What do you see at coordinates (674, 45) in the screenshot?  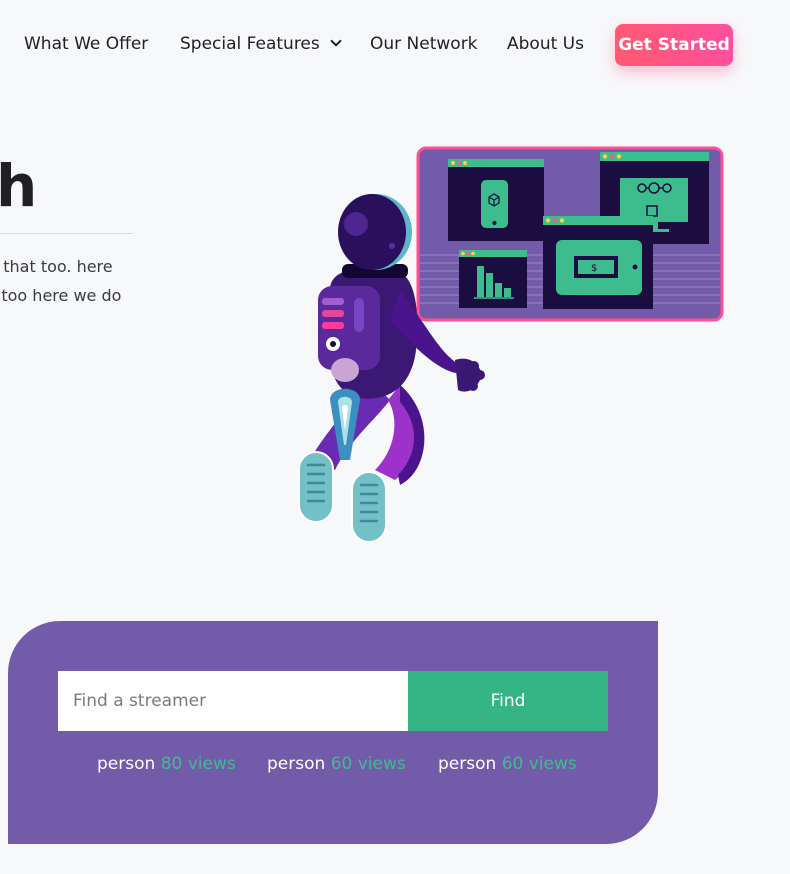 I see `get-started-button: Get Started` at bounding box center [674, 45].